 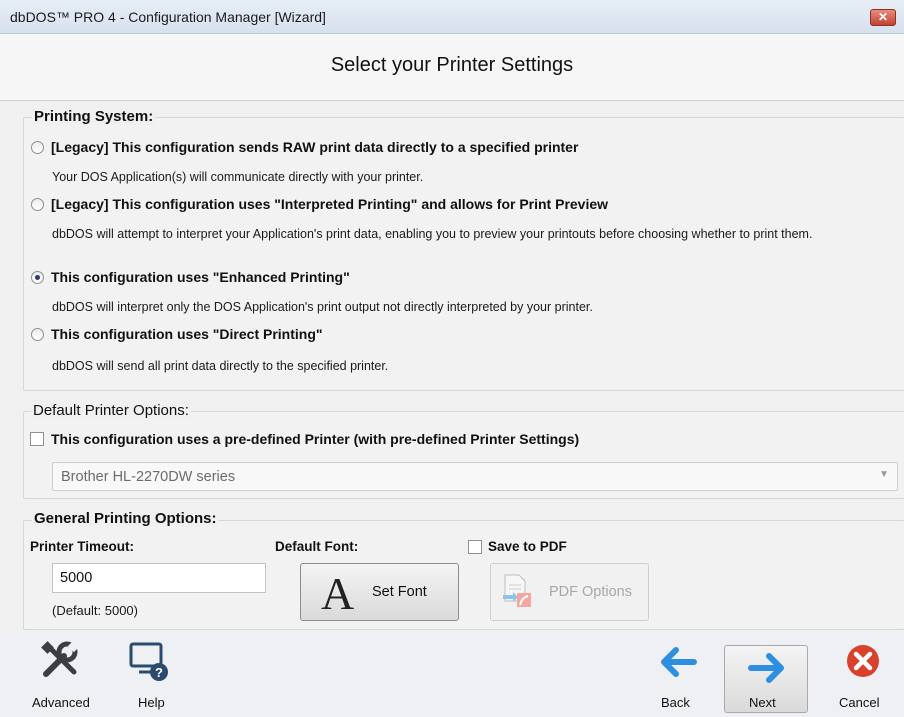 I want to click on general-printing-legend: General Printing Options:, so click(x=125, y=518).